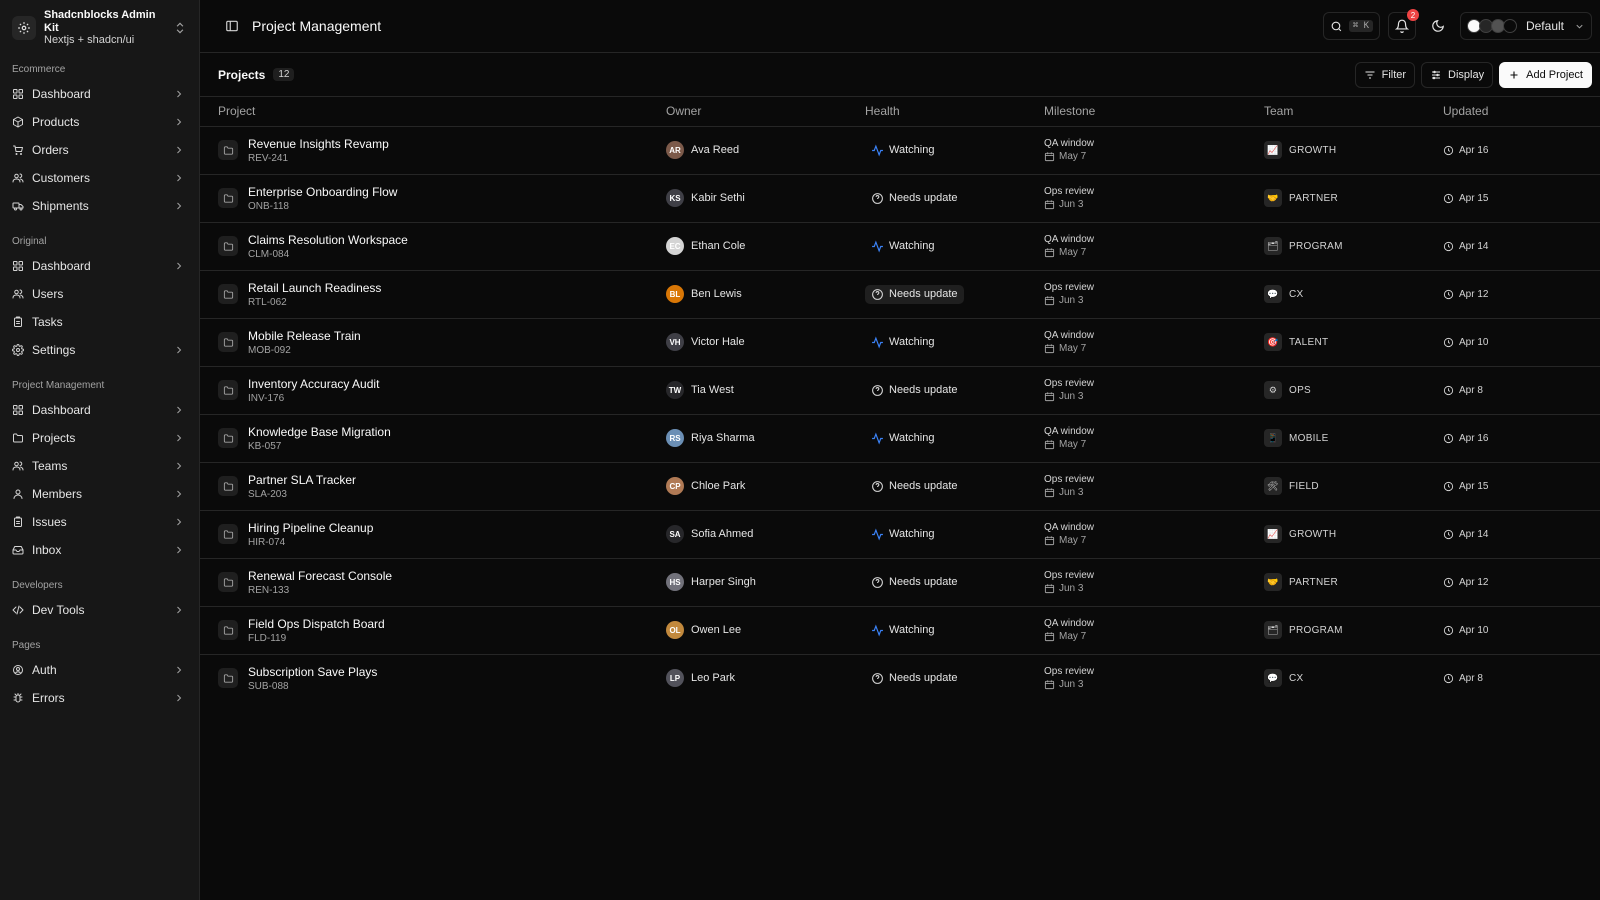 Image resolution: width=1600 pixels, height=900 pixels. What do you see at coordinates (99, 122) in the screenshot?
I see `sidebar-item-products: Products` at bounding box center [99, 122].